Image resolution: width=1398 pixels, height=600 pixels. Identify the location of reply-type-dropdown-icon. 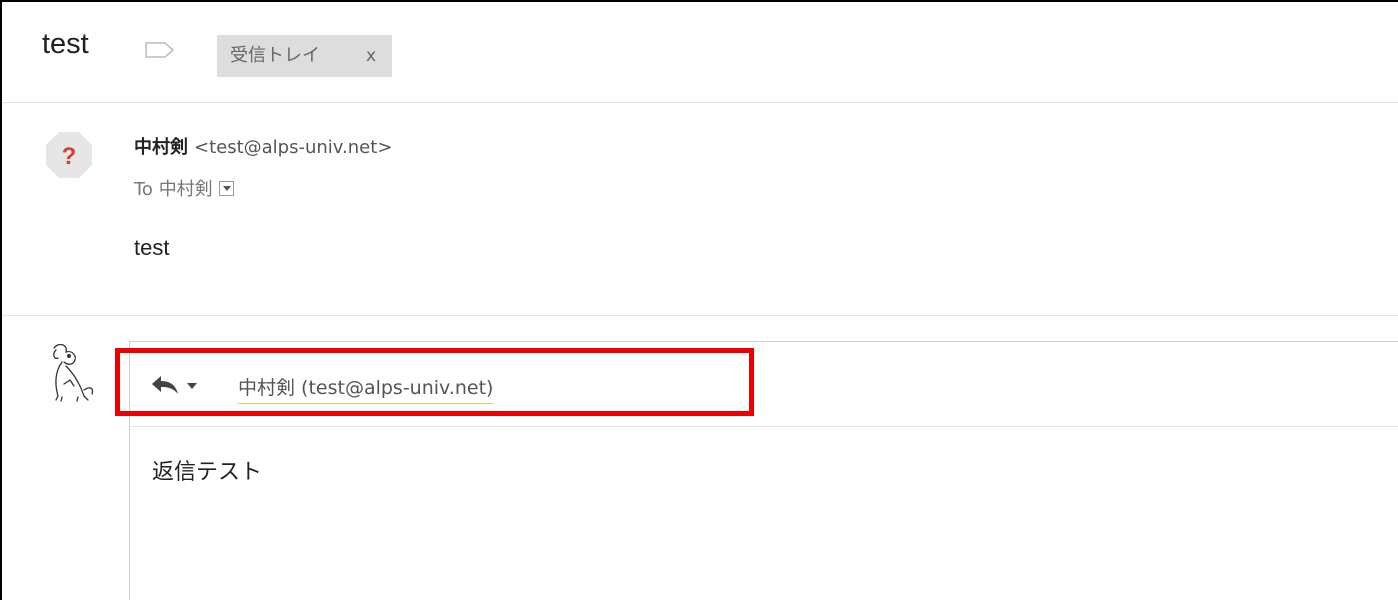
(192, 386).